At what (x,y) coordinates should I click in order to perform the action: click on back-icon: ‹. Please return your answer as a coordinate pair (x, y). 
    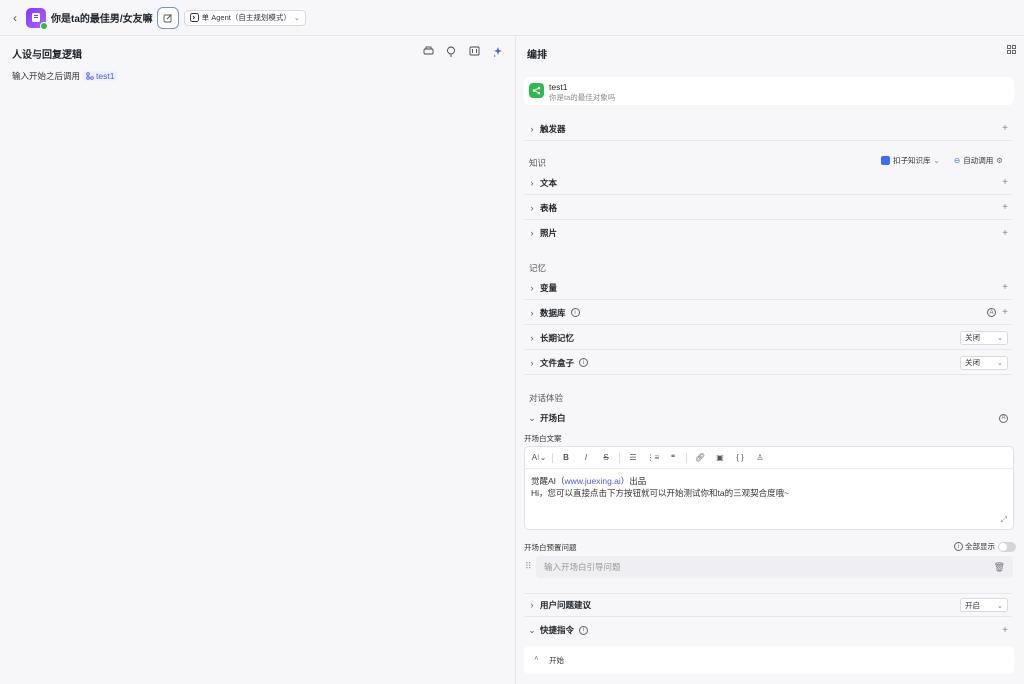
    Looking at the image, I should click on (15, 18).